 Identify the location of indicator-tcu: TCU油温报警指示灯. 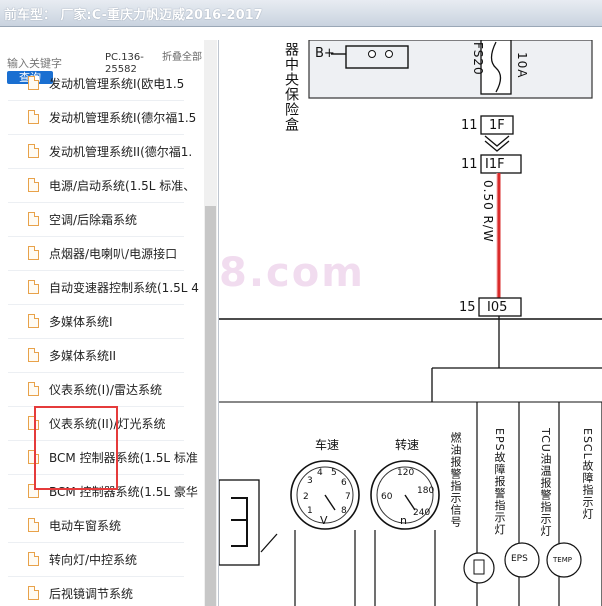
(545, 482).